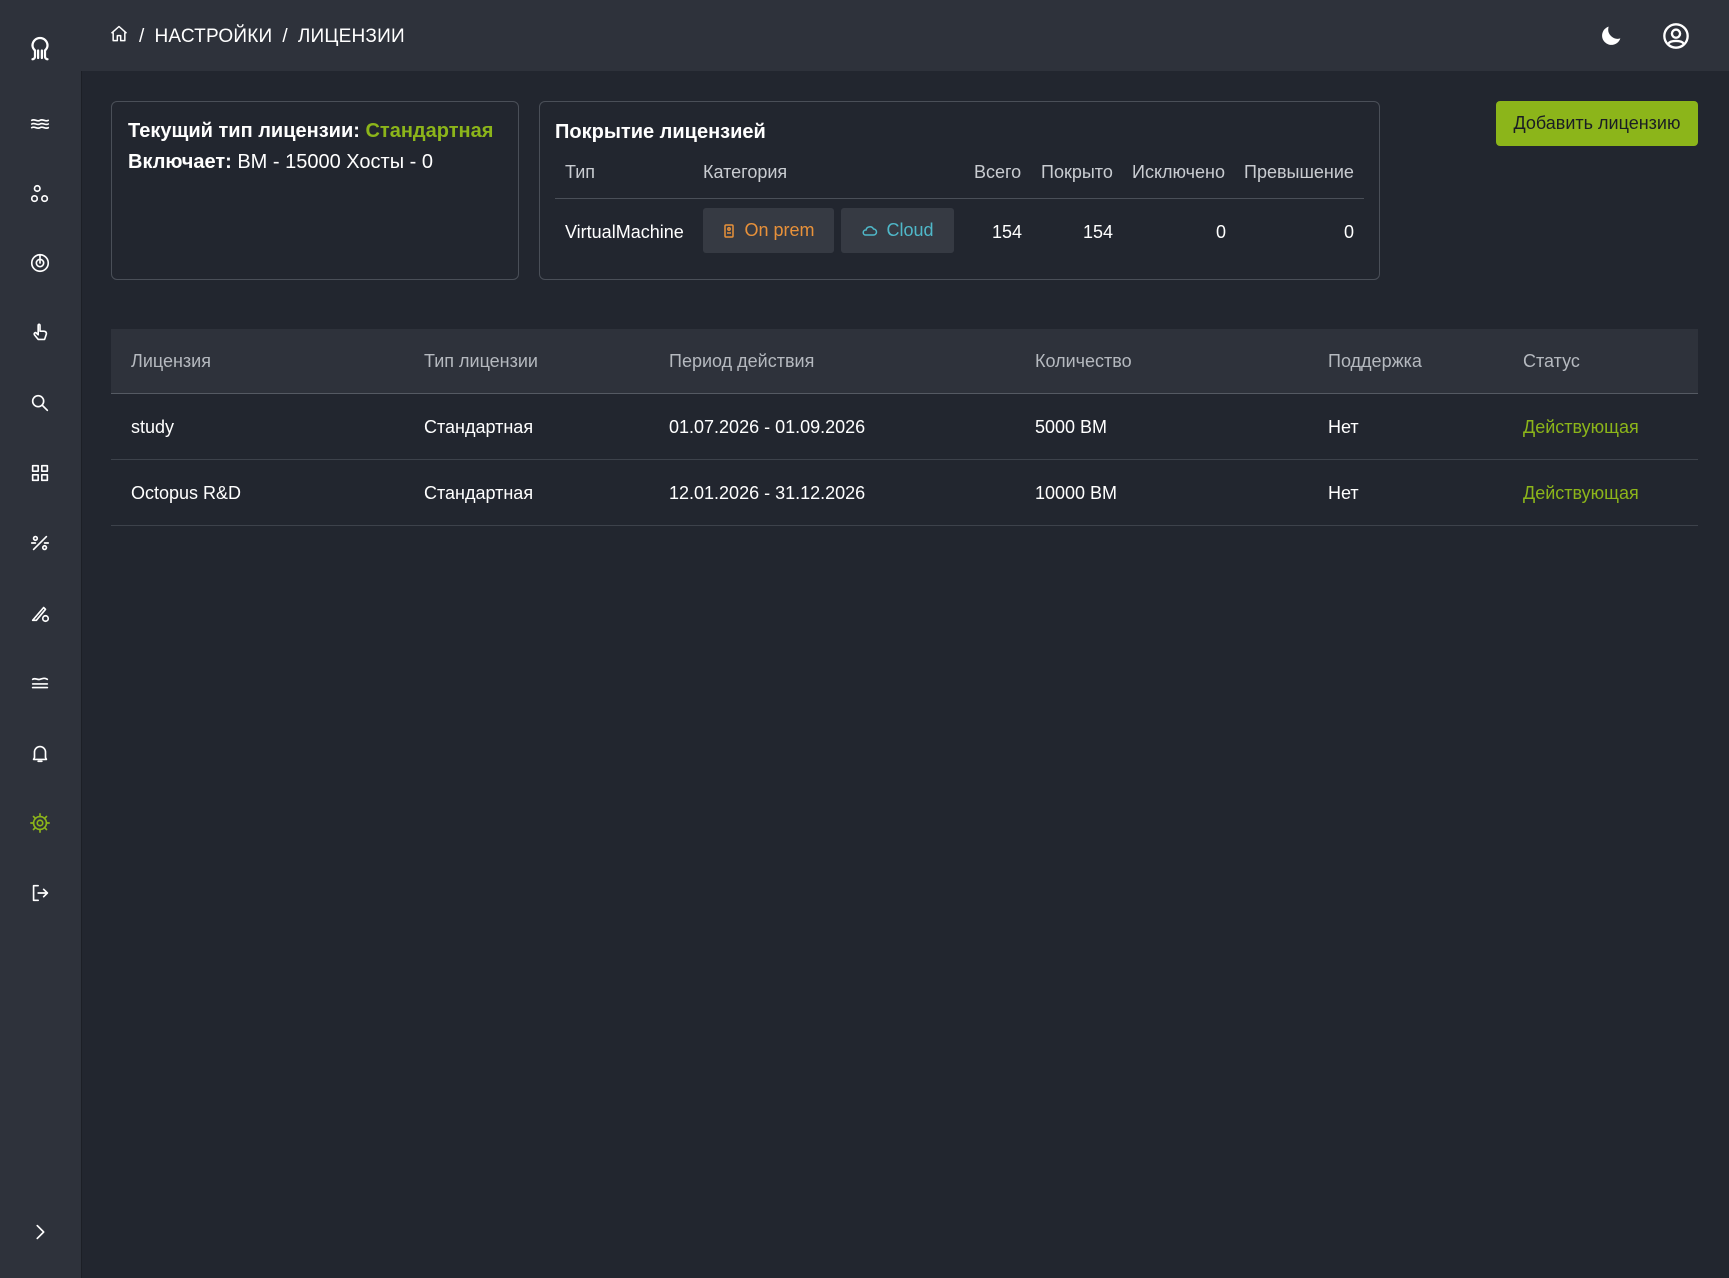 The height and width of the screenshot is (1278, 1729). Describe the element at coordinates (1375, 361) in the screenshot. I see `header-support: Поддержка` at that location.